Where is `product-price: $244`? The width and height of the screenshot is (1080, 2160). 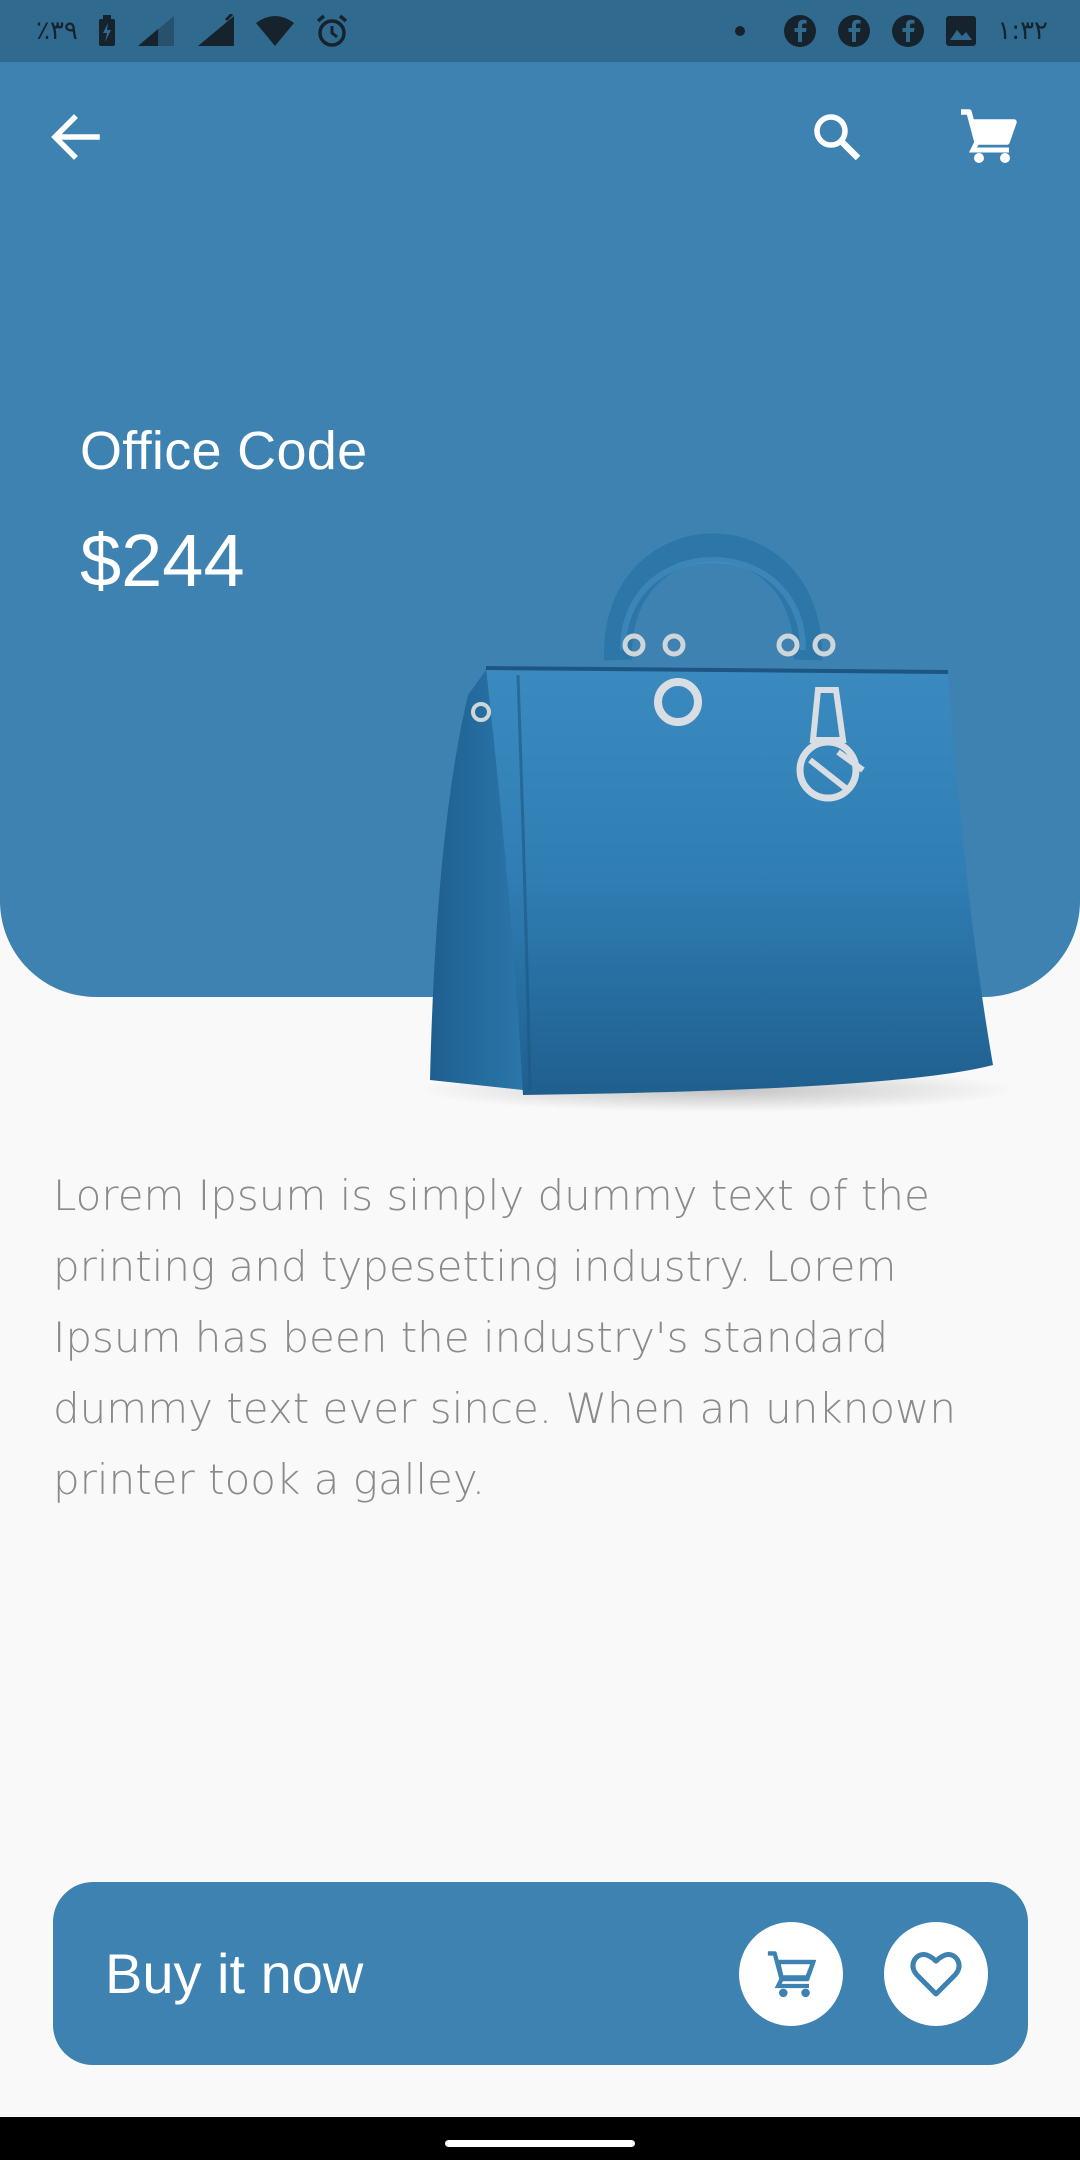
product-price: $244 is located at coordinates (162, 560).